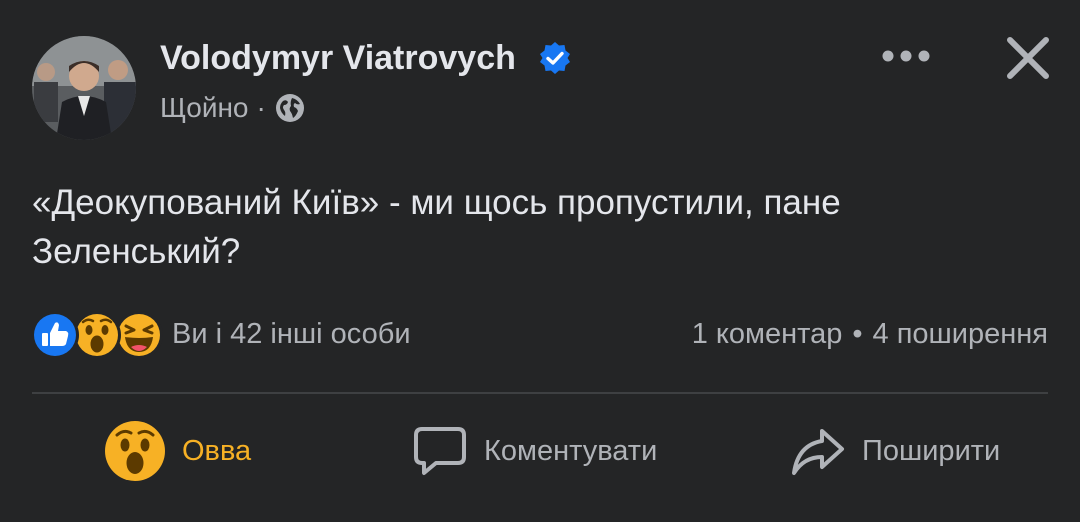 Image resolution: width=1080 pixels, height=522 pixels. I want to click on divider, so click(540, 393).